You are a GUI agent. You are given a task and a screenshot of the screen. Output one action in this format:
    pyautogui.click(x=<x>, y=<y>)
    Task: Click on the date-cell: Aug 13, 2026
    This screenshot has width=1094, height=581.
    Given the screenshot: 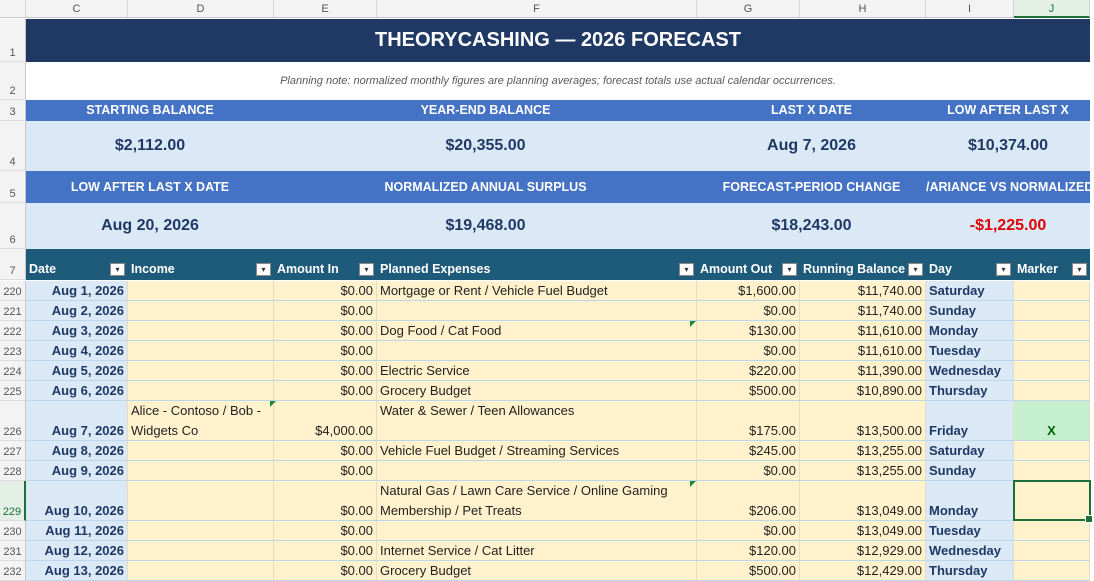 What is the action you would take?
    pyautogui.click(x=77, y=571)
    